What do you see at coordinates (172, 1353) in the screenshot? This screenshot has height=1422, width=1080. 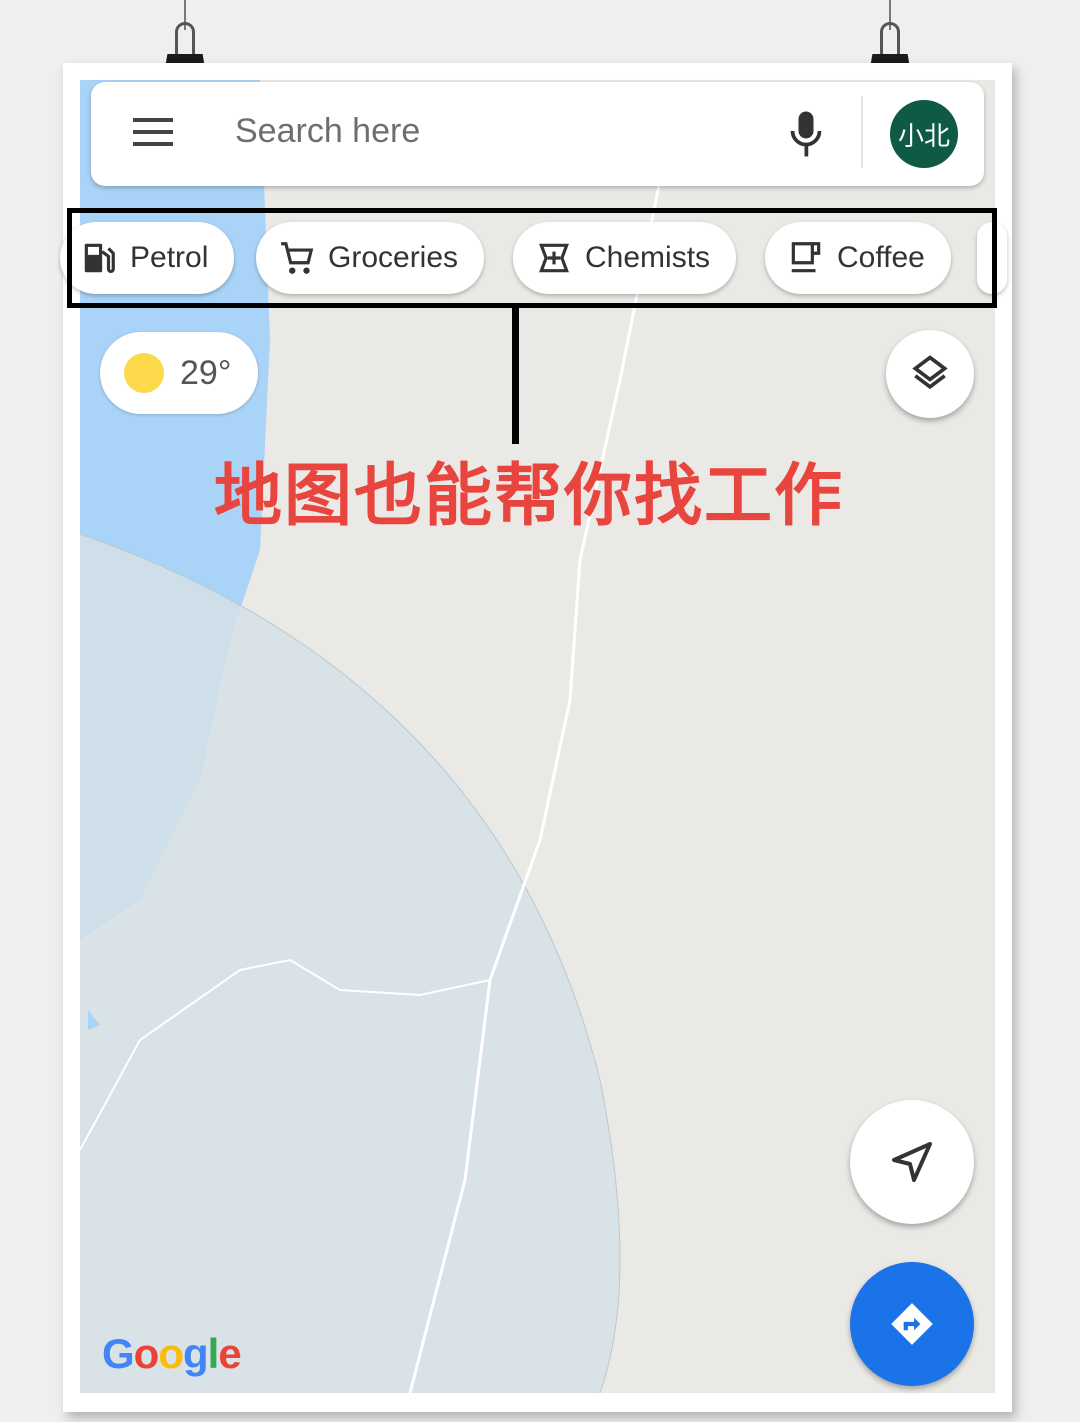 I see `google-logo: Google` at bounding box center [172, 1353].